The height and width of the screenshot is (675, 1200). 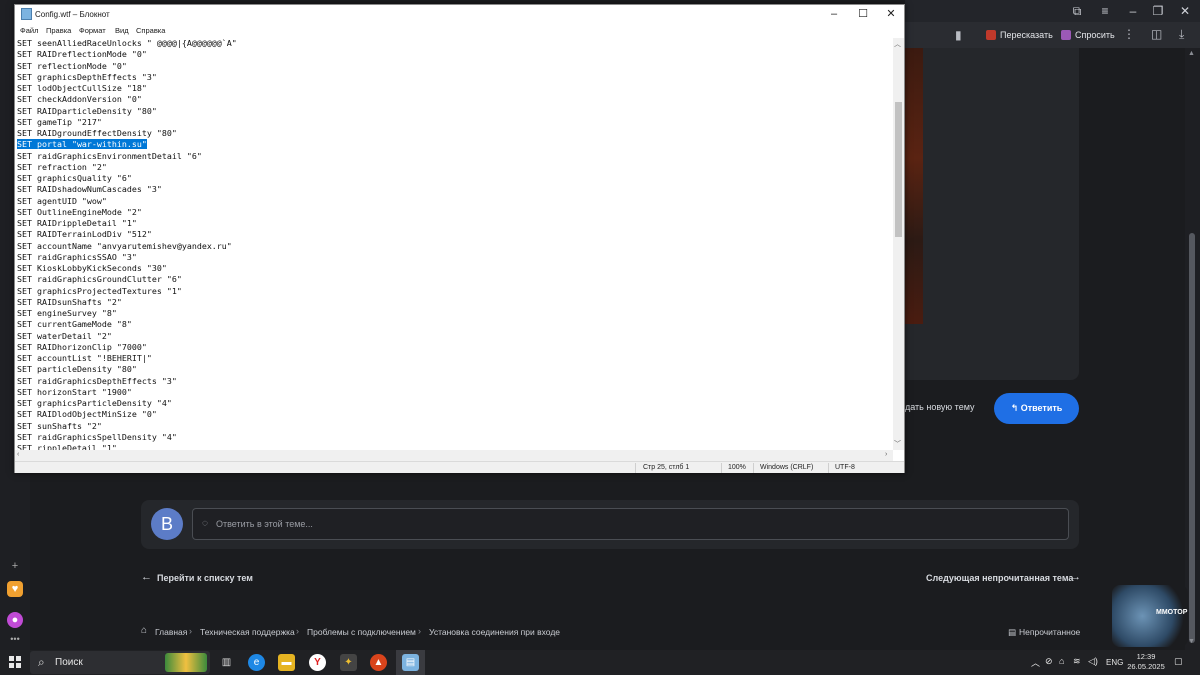 I want to click on text-line: SET RAIDTerrainLodDiv "512", so click(x=455, y=234).